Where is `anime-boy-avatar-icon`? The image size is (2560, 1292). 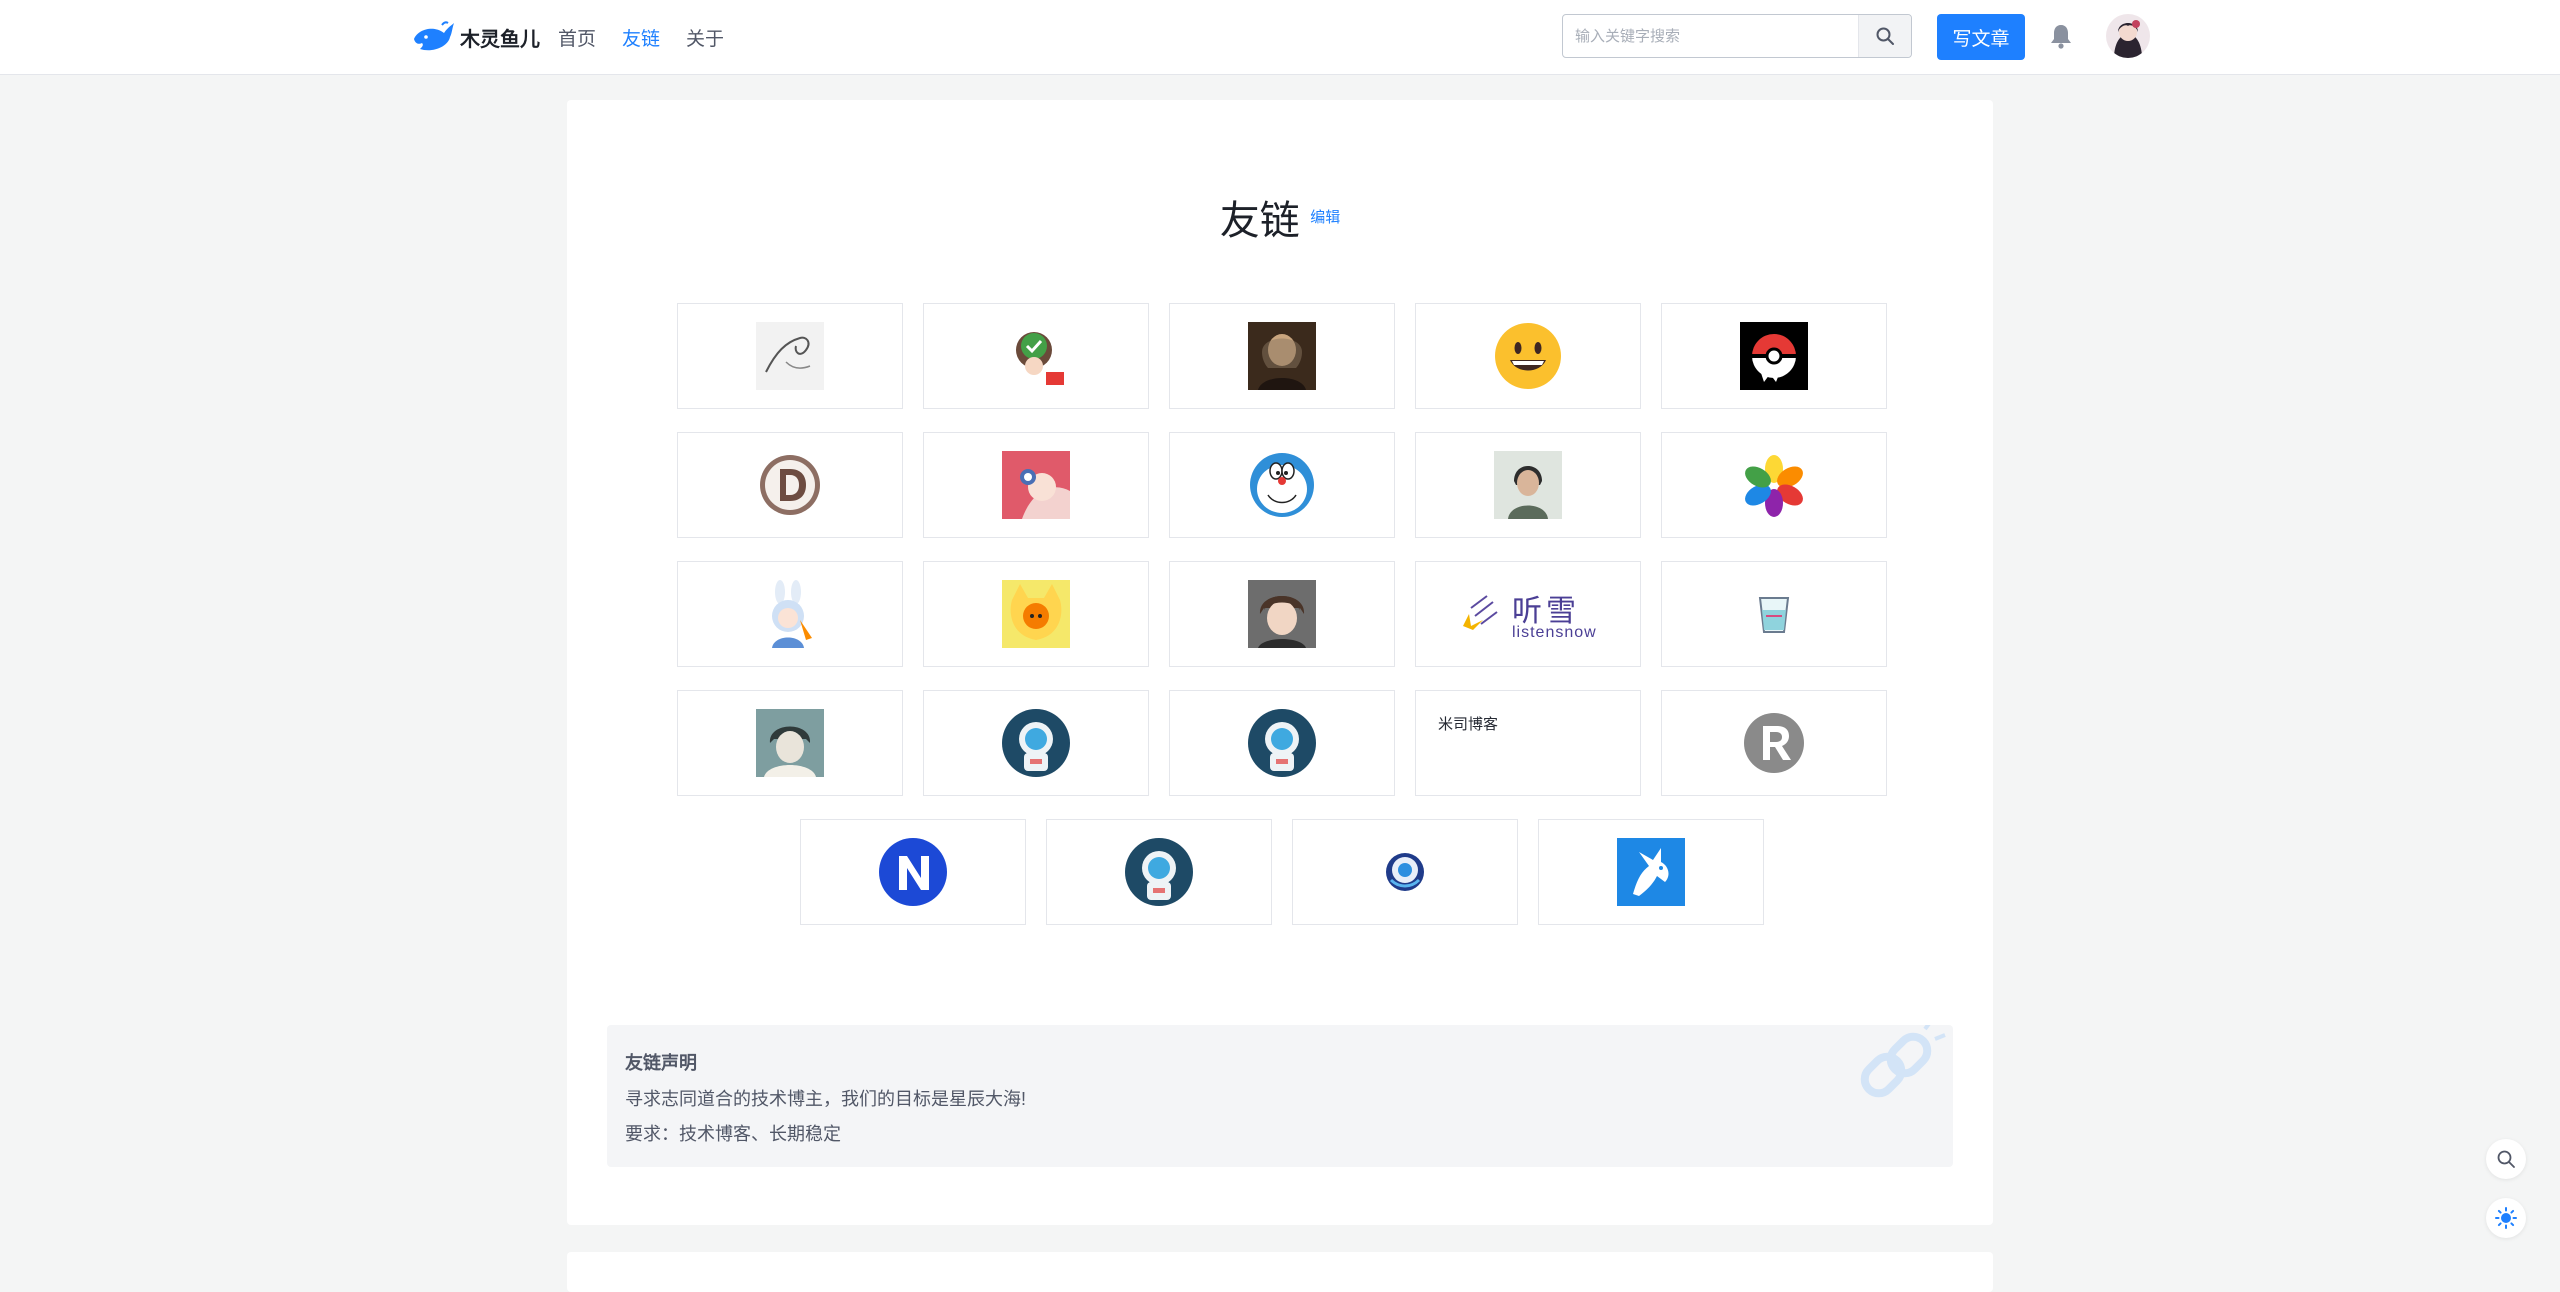 anime-boy-avatar-icon is located at coordinates (1282, 614).